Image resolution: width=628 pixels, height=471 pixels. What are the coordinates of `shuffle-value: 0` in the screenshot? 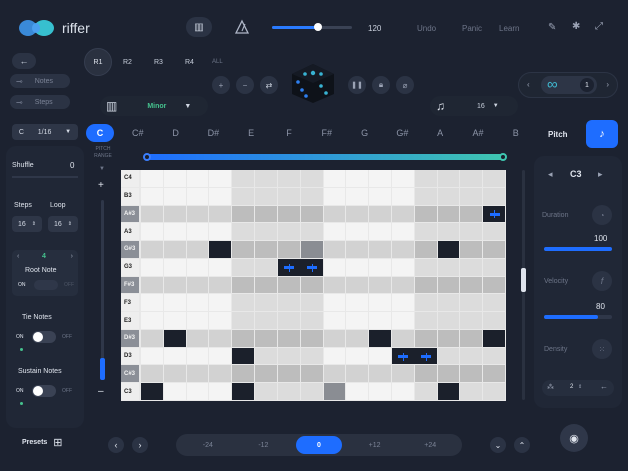 It's located at (72, 165).